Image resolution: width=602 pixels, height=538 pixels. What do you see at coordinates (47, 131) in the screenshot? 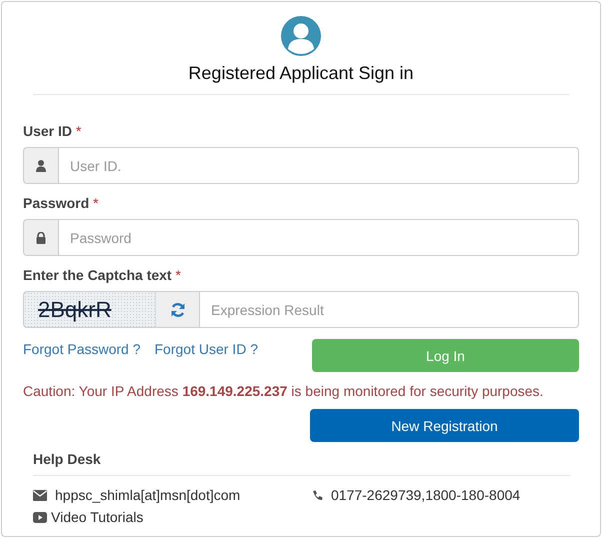
I see `field-label: User ID` at bounding box center [47, 131].